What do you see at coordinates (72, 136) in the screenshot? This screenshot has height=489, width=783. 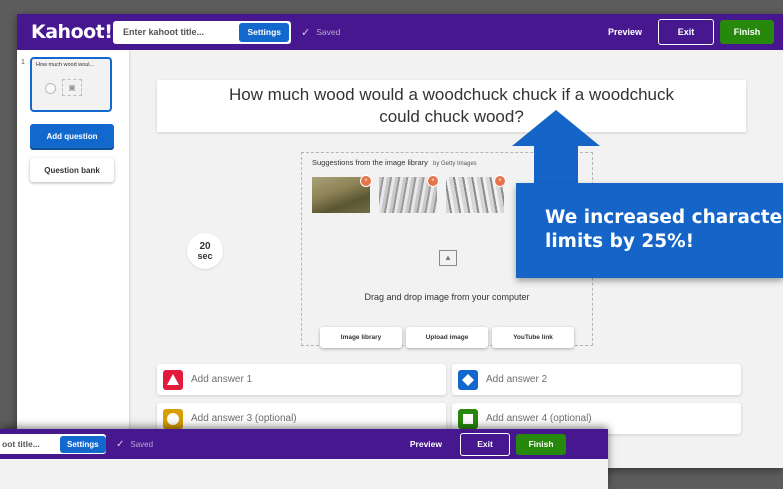 I see `add-question-button: Add question` at bounding box center [72, 136].